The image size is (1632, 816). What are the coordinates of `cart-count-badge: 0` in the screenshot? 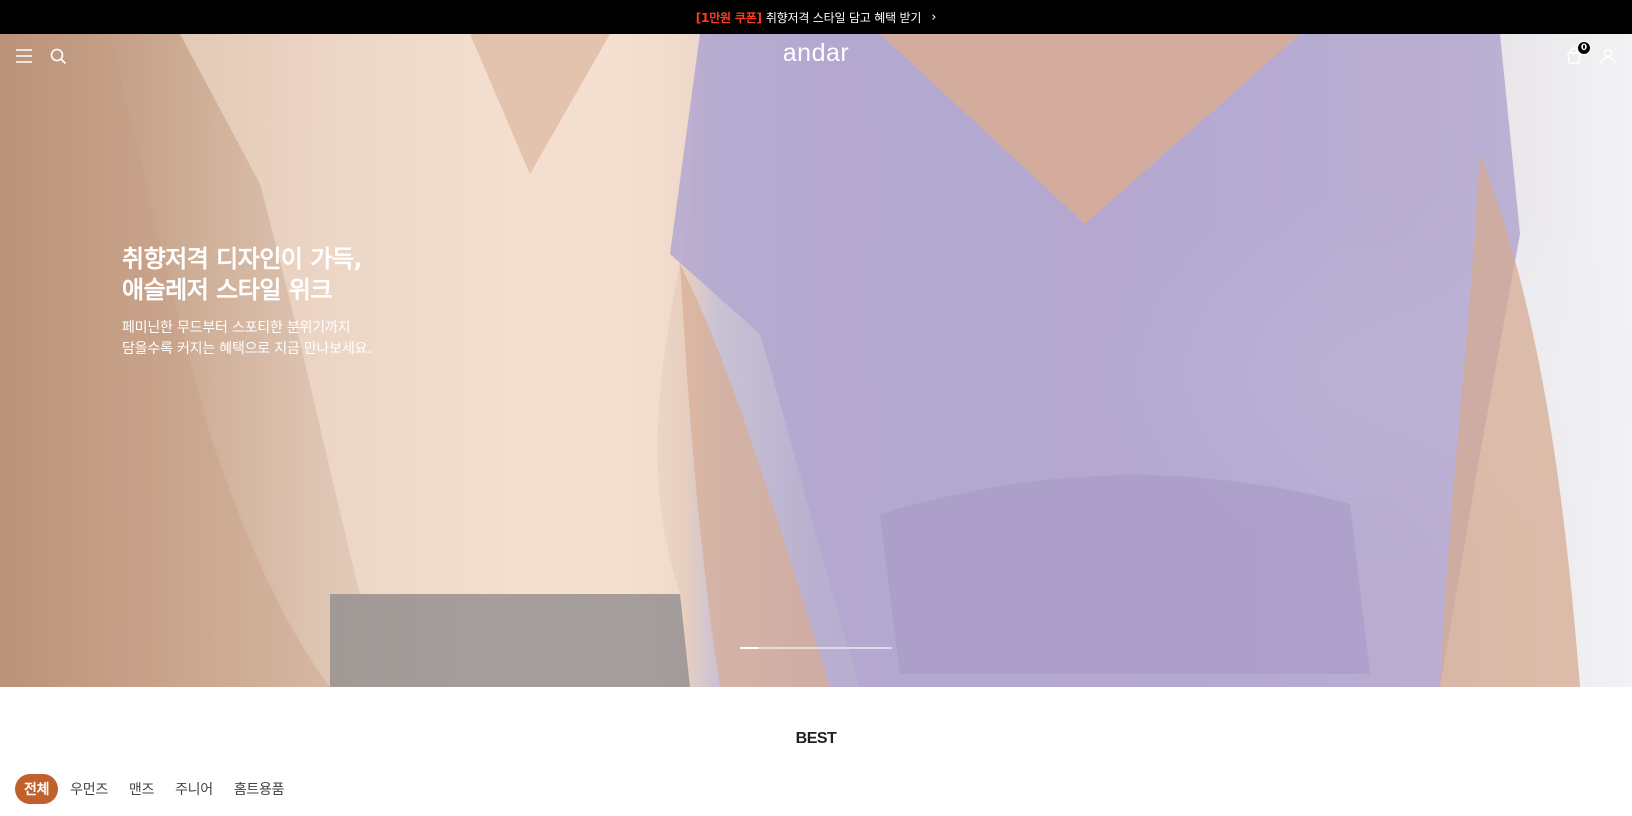 It's located at (1584, 48).